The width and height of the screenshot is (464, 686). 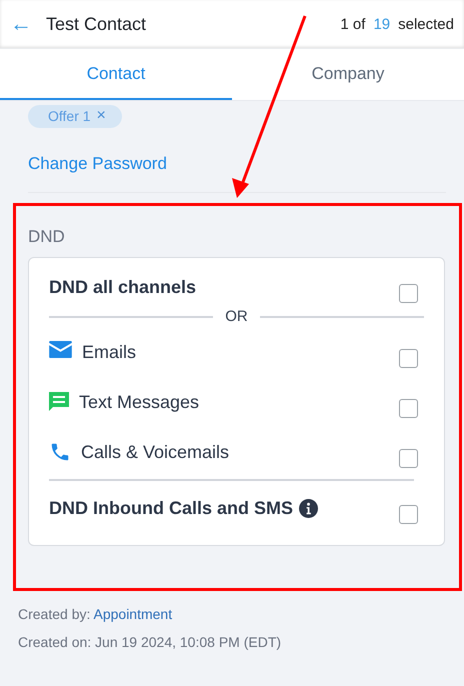 I want to click on option-label: Emails, so click(x=109, y=352).